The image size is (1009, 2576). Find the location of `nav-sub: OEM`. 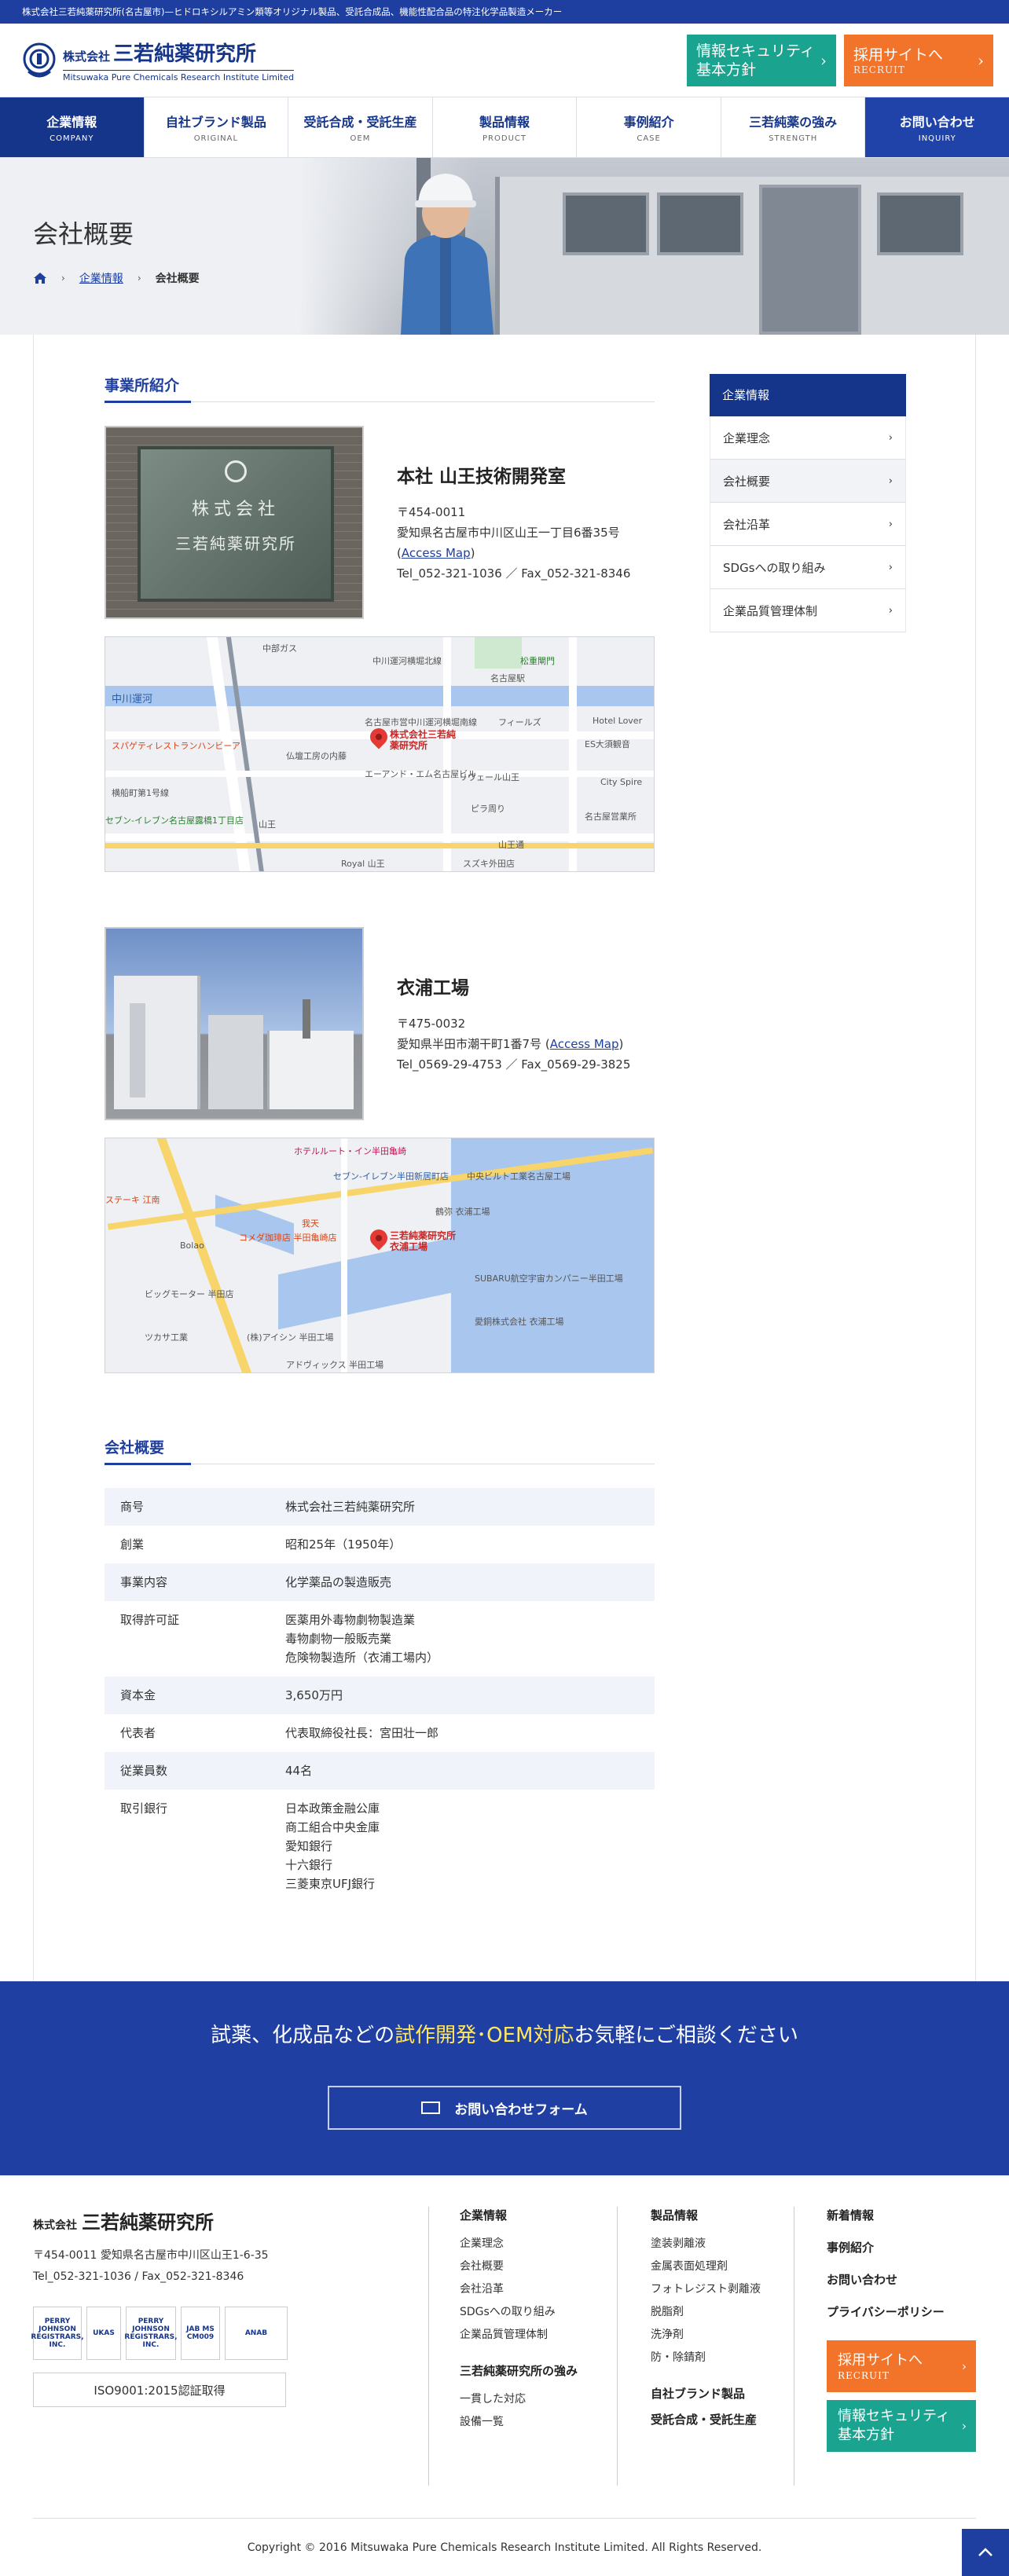

nav-sub: OEM is located at coordinates (360, 138).